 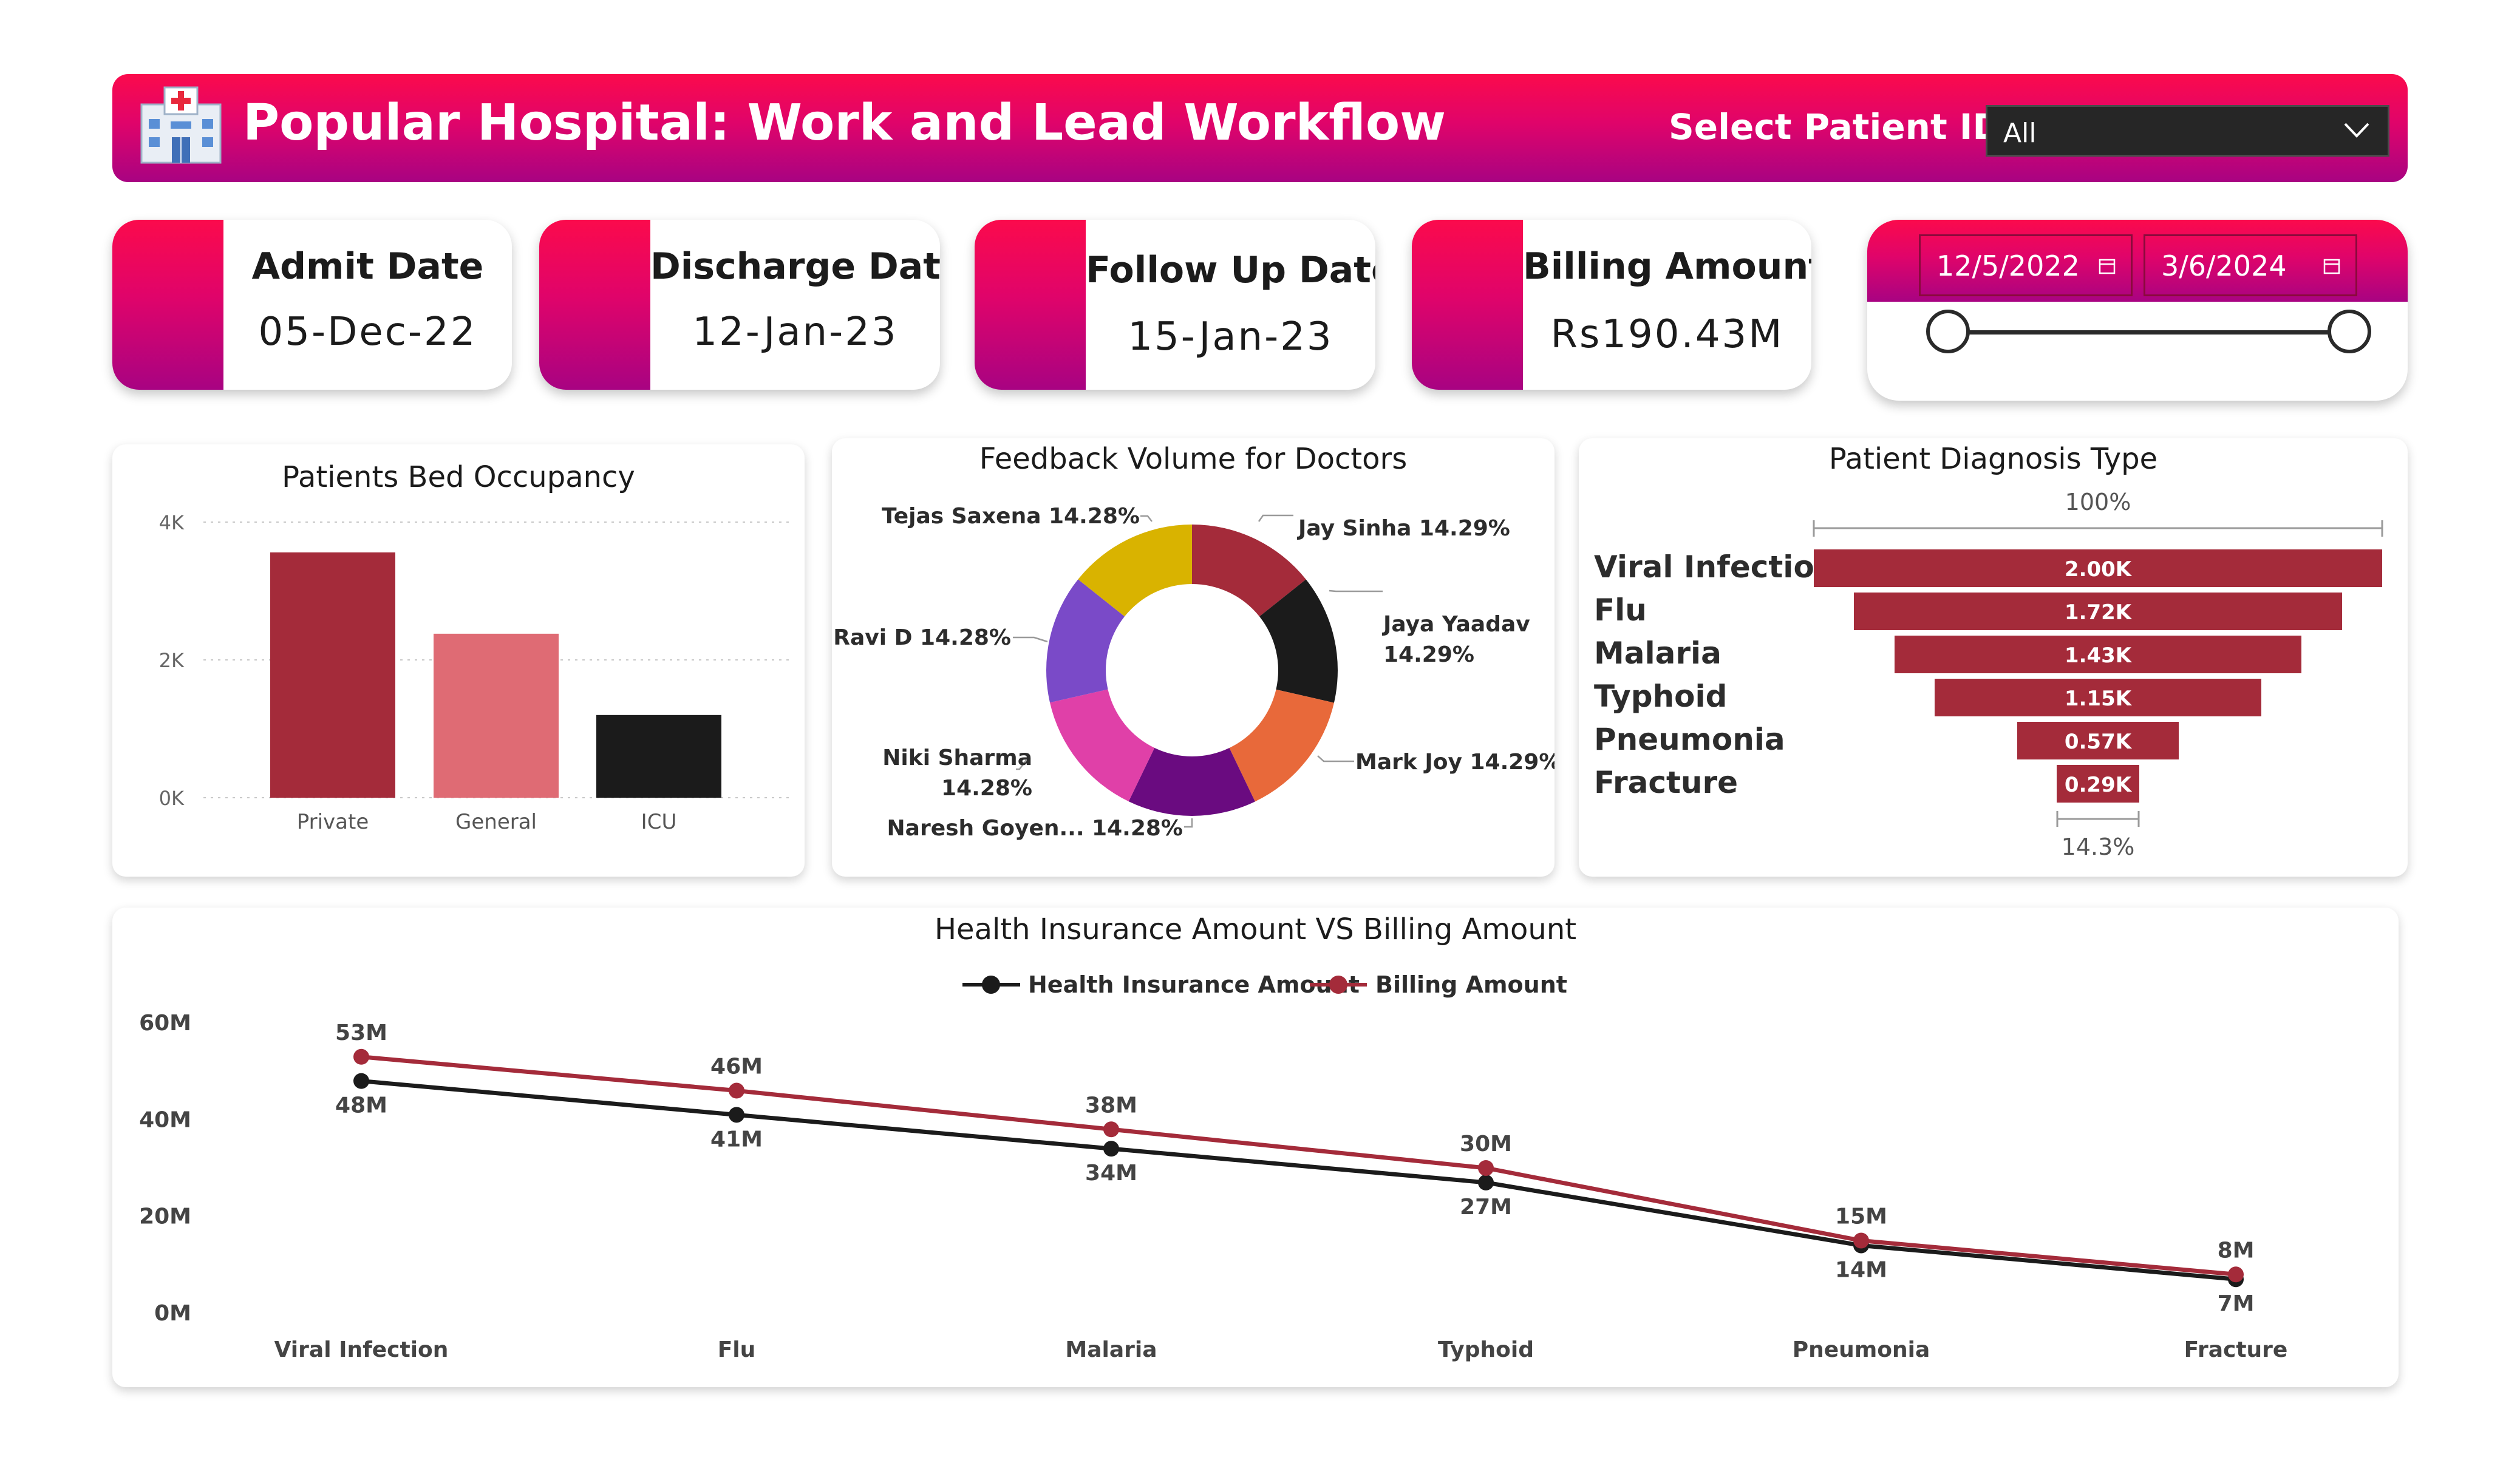 I want to click on data-label: 14M, so click(x=1861, y=1269).